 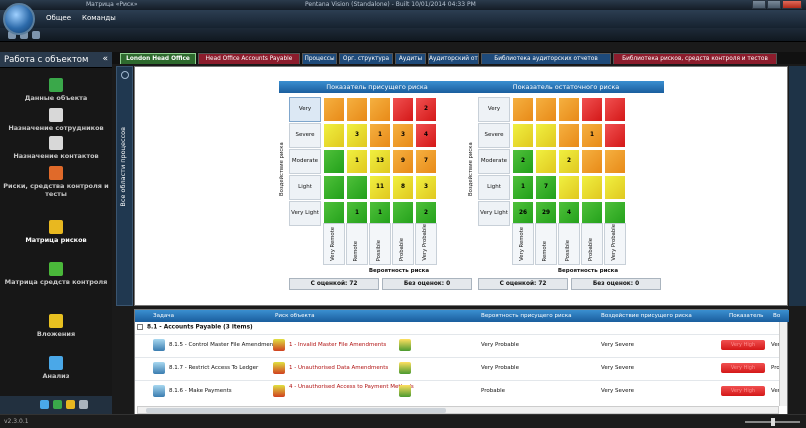 I want to click on sidebar-item: Данные объекта, so click(x=56, y=90).